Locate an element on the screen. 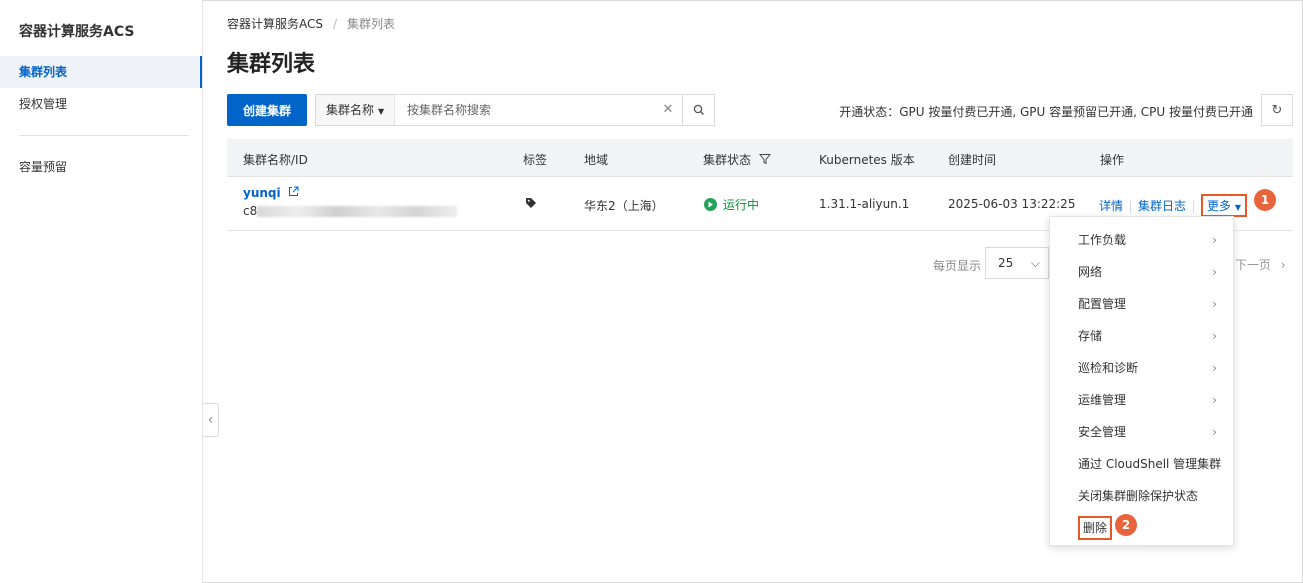 This screenshot has height=583, width=1303. menu-item-security: 安全管理 › is located at coordinates (1141, 432).